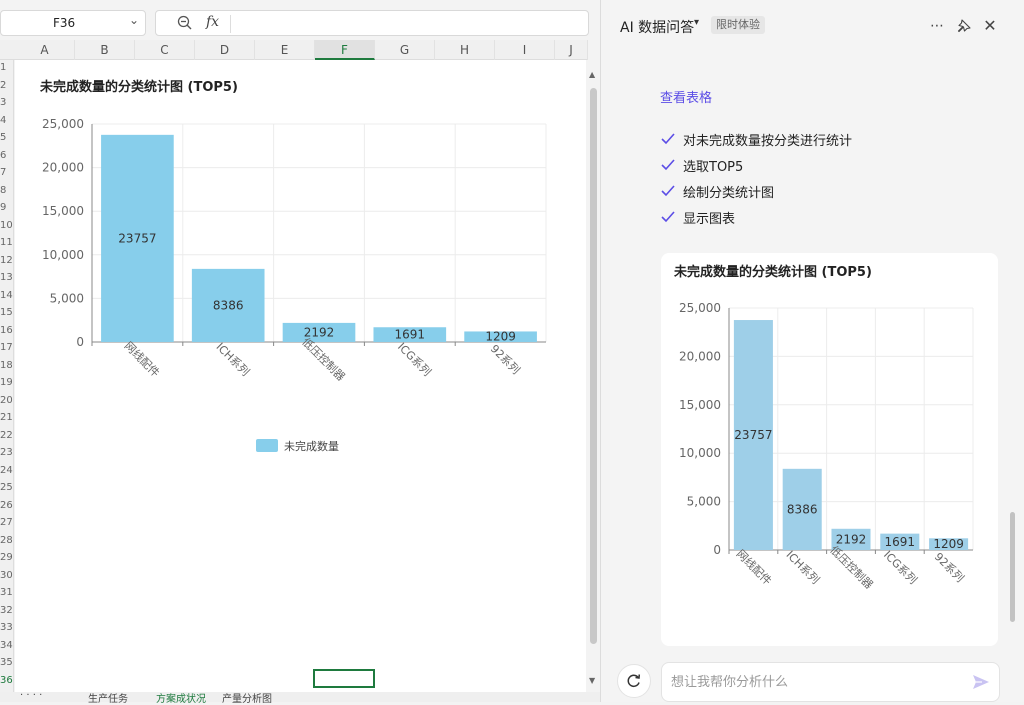 The width and height of the screenshot is (1024, 705). I want to click on row-header: 22, so click(6, 436).